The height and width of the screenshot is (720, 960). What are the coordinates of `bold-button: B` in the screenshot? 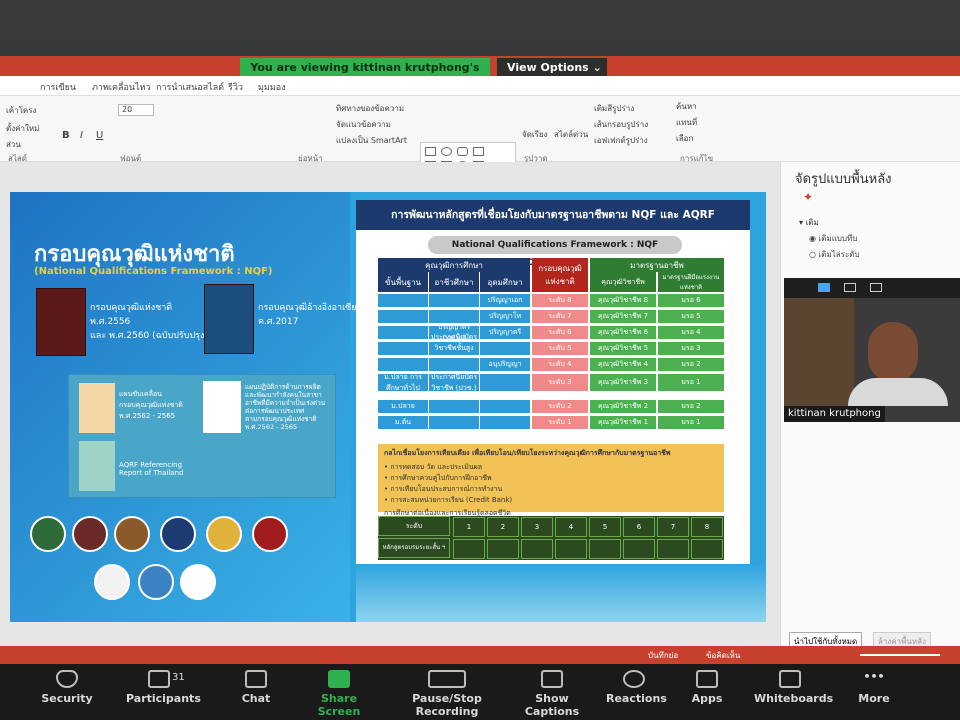 It's located at (66, 135).